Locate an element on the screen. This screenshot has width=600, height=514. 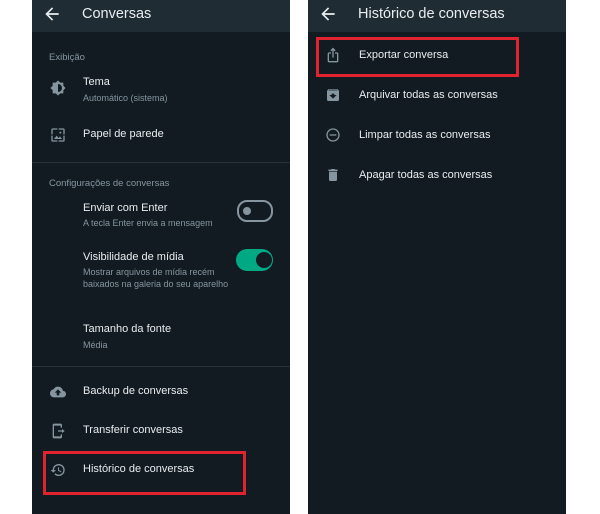
clear-all-label: Limpar todas as conversas is located at coordinates (425, 135).